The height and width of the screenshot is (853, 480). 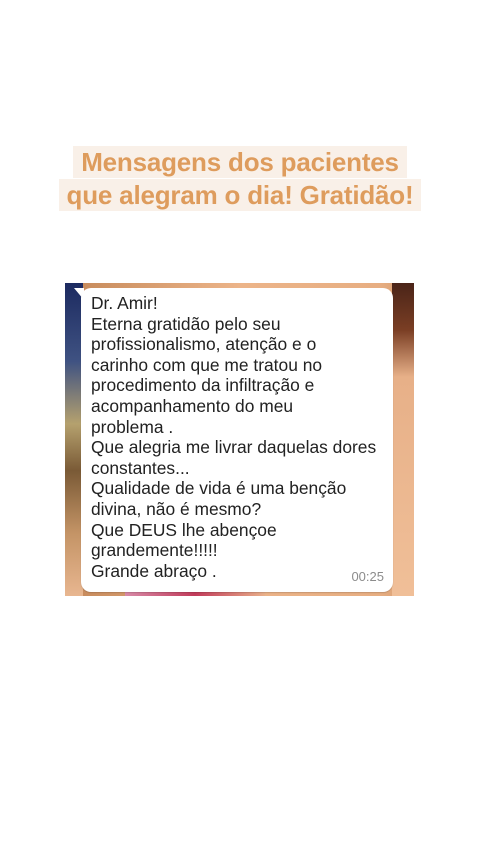 I want to click on message-line: Que DEUS lhe abençoe, so click(x=184, y=529).